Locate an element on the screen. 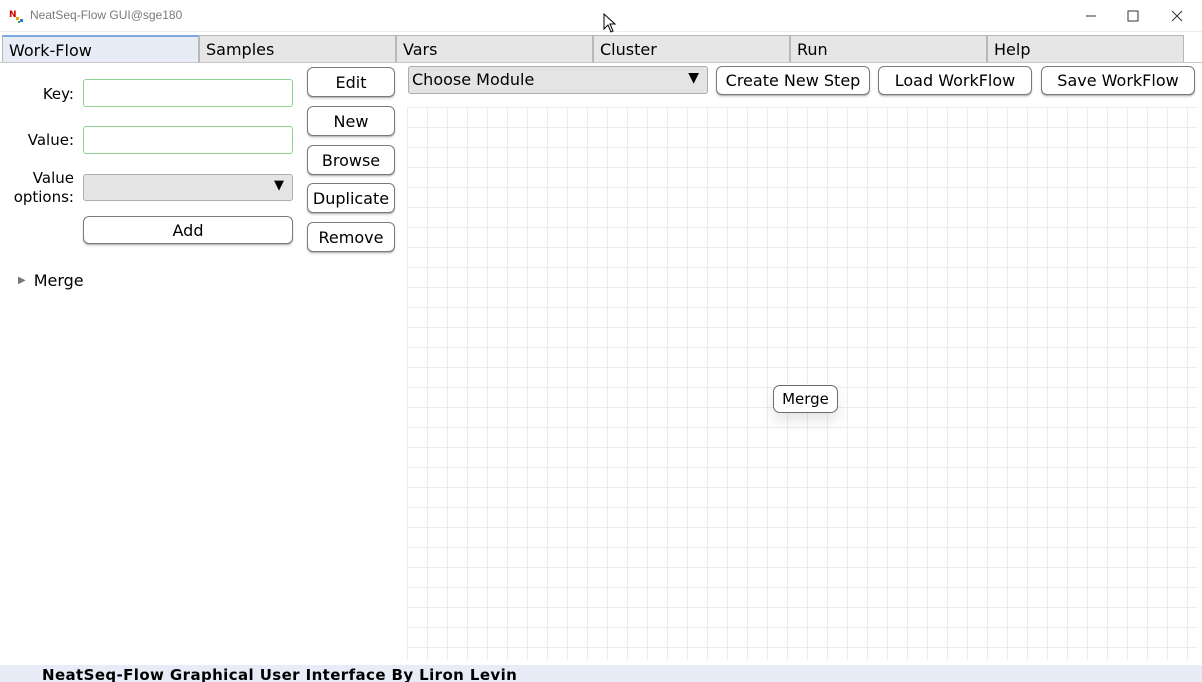 This screenshot has width=1202, height=682. window-title: NeatSeq-Flow GUI@sge180 is located at coordinates (106, 15).